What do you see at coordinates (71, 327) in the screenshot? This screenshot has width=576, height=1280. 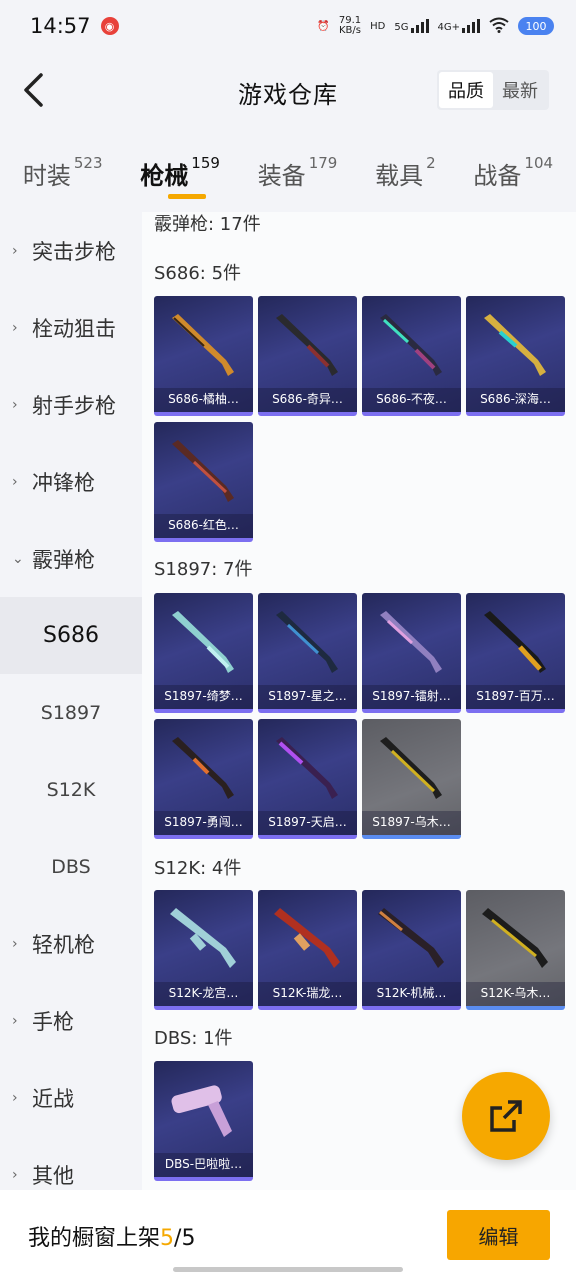 I see `sidebar-item-bolt-sniper: › 栓动狙击` at bounding box center [71, 327].